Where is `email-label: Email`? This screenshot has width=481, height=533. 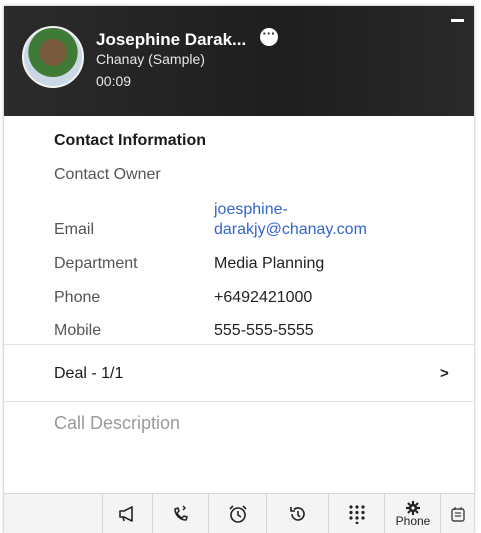 email-label: Email is located at coordinates (74, 229).